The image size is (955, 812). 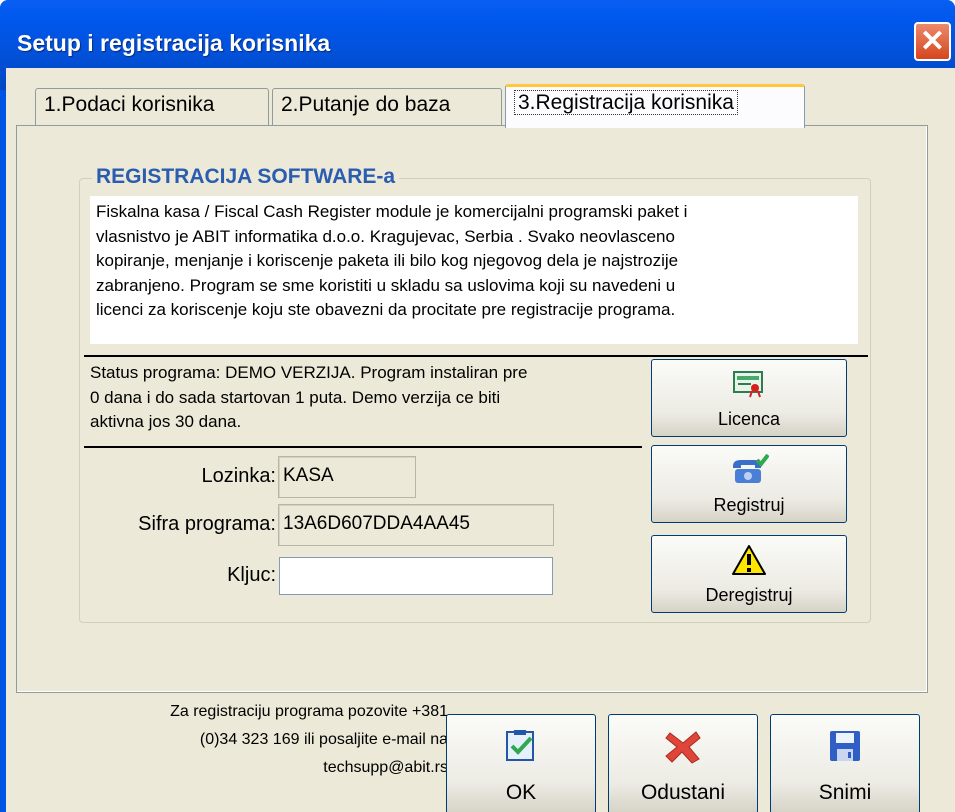 I want to click on odustani-button: Odustani, so click(x=683, y=763).